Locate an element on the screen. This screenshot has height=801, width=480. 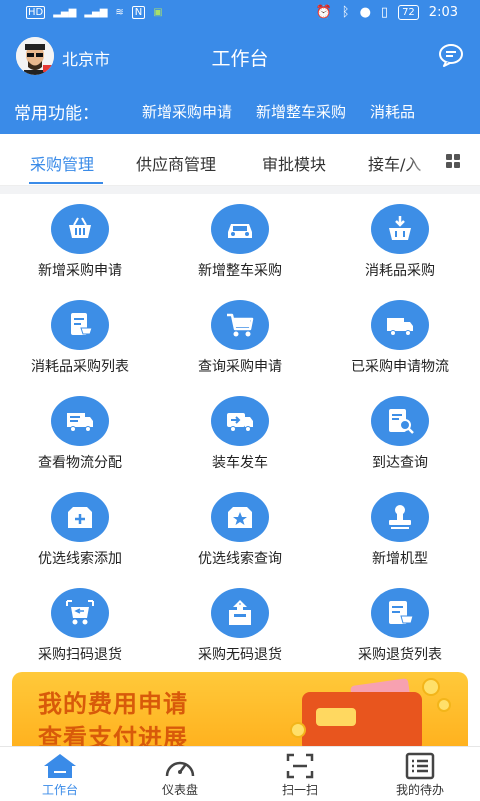
quick-item-new-purchase-request: 新增采购申请 is located at coordinates (187, 111).